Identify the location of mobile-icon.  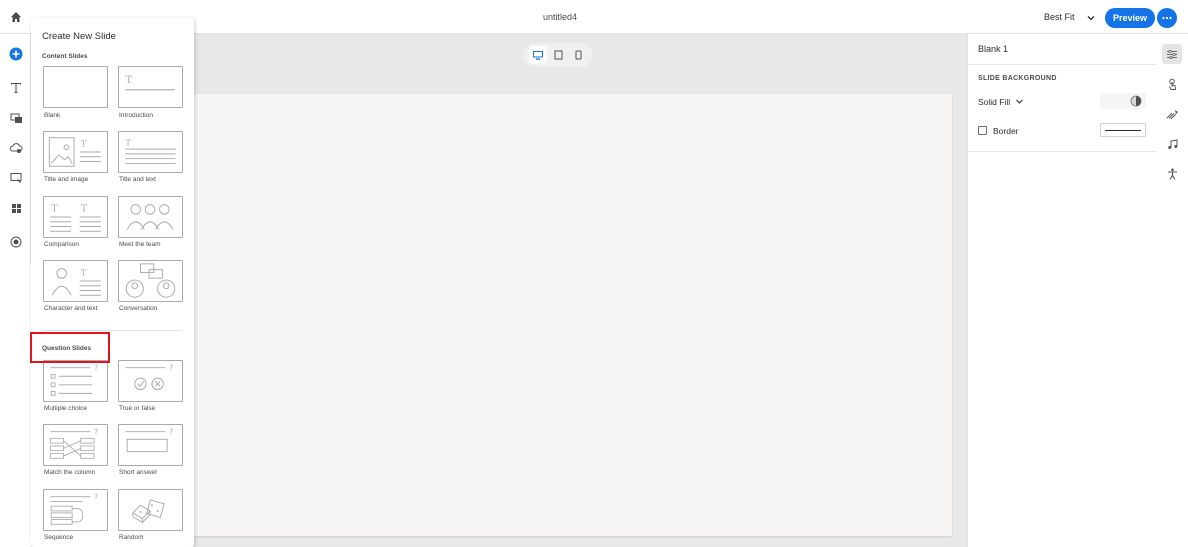
(578, 55).